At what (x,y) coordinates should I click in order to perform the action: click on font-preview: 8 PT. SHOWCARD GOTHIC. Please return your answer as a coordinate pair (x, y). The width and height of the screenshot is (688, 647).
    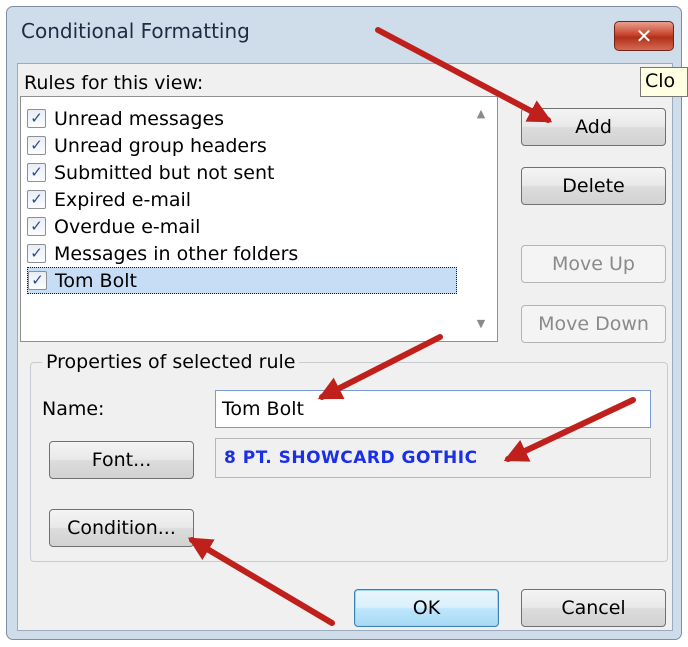
    Looking at the image, I should click on (433, 458).